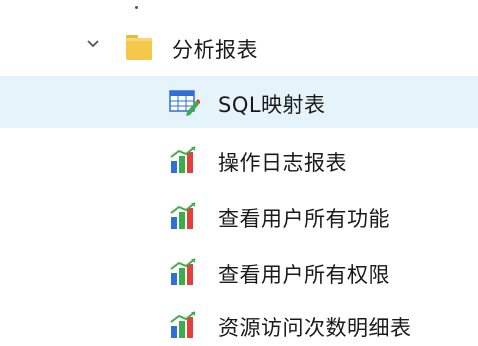  Describe the element at coordinates (93, 44) in the screenshot. I see `chevron-down-icon` at that location.